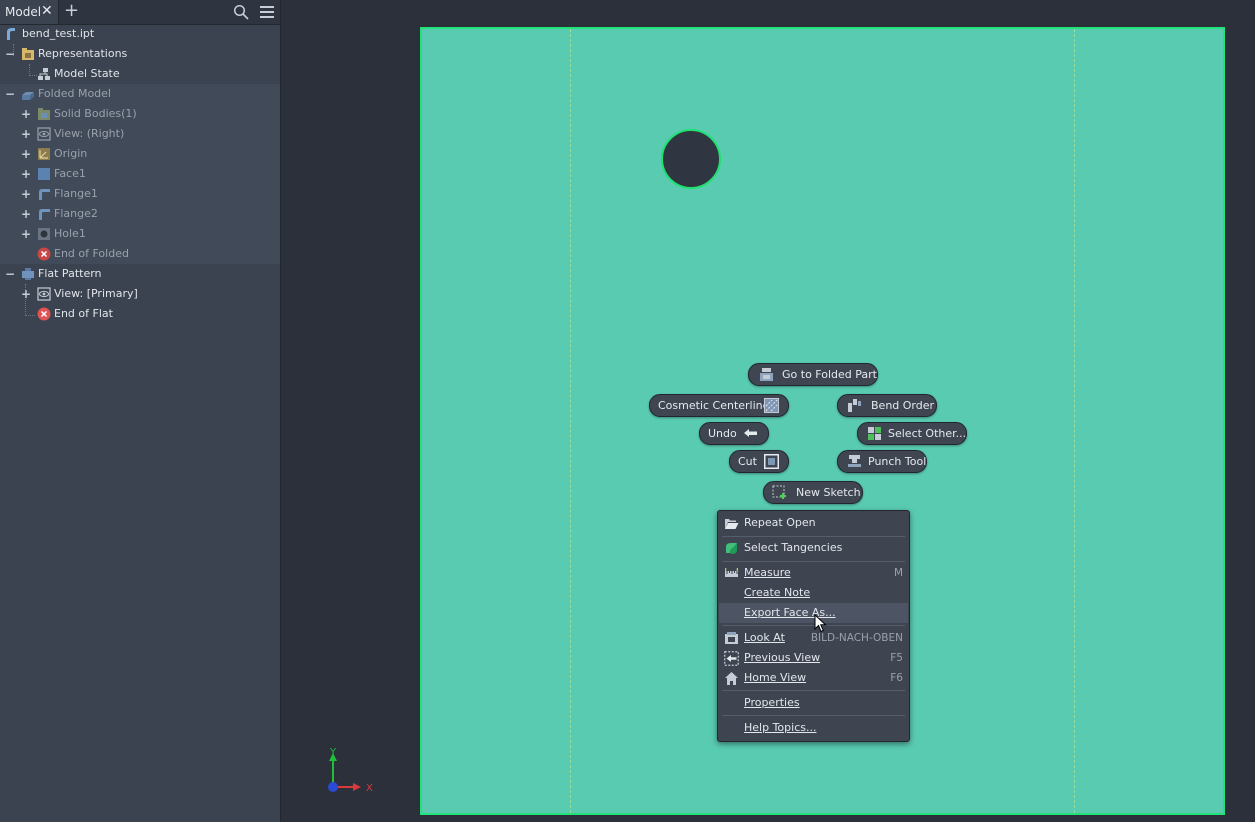  I want to click on cut-button: Cut, so click(759, 461).